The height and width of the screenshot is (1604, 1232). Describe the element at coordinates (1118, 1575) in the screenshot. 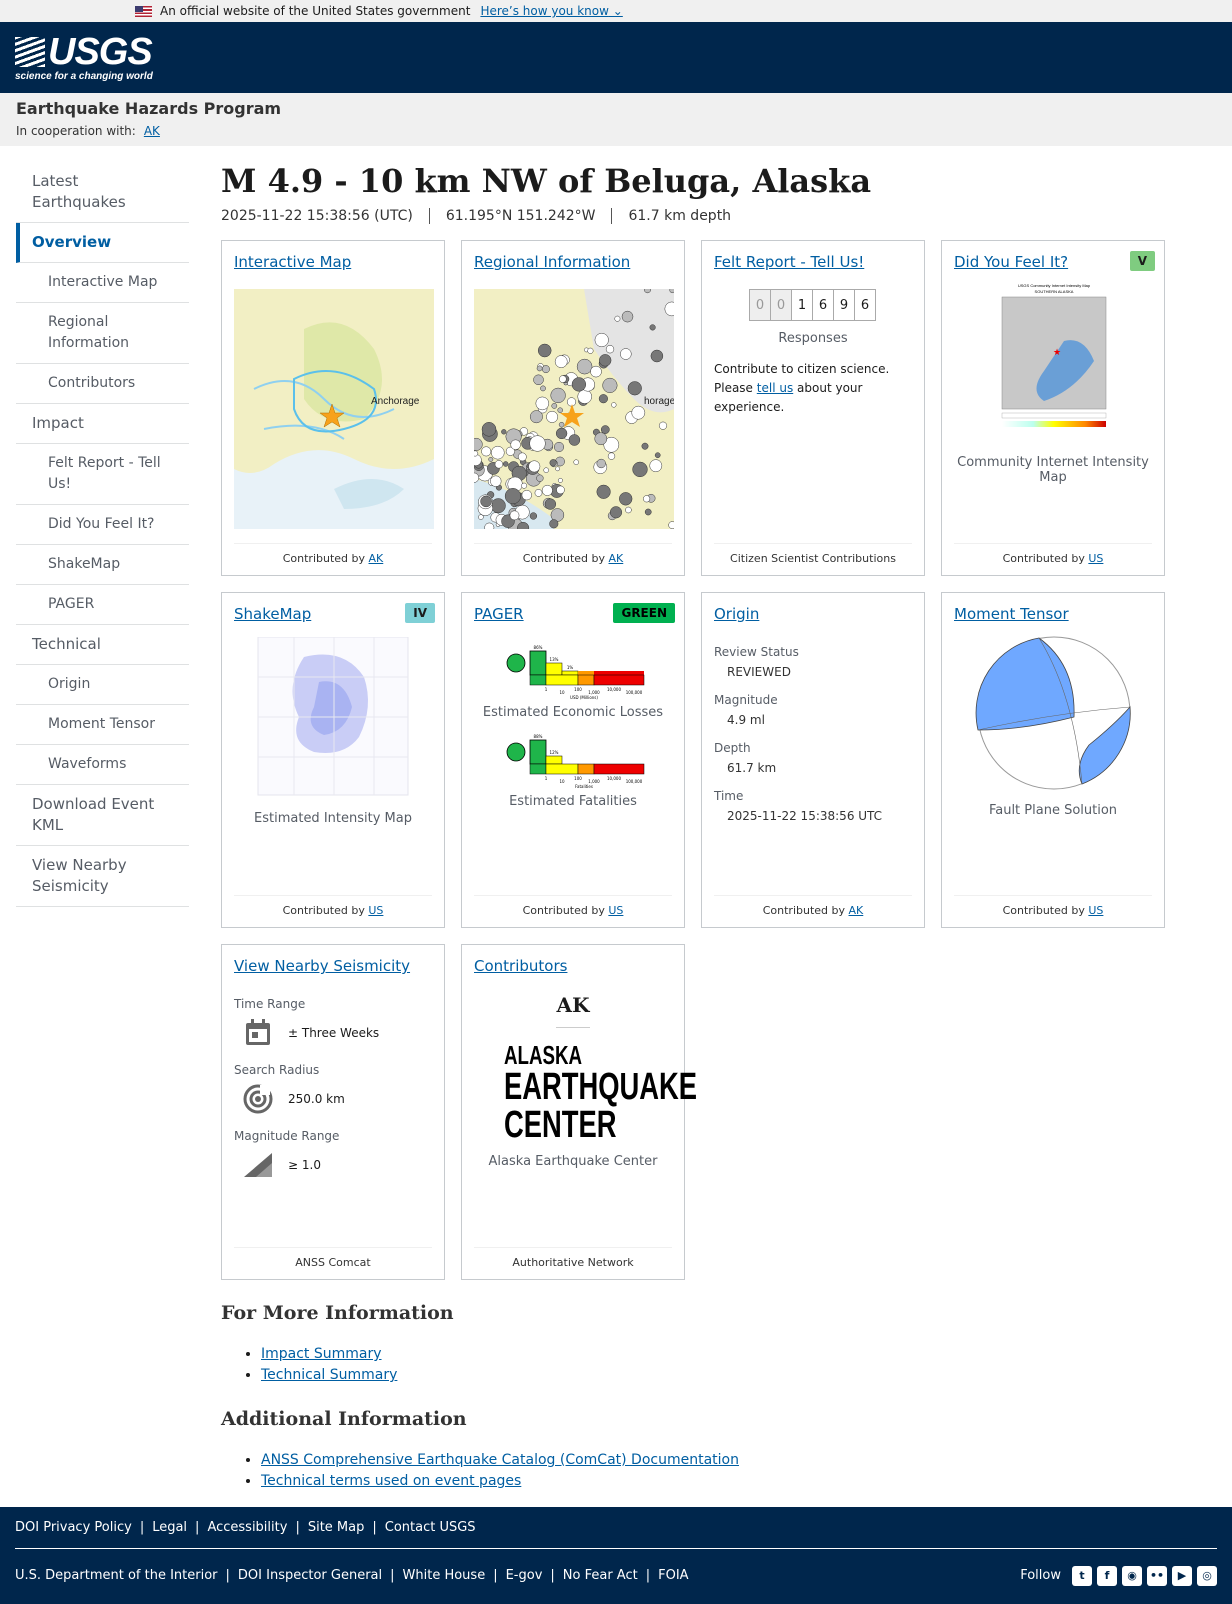

I see `follow-links: Follow t f ◉ •• ▶ ◎` at that location.